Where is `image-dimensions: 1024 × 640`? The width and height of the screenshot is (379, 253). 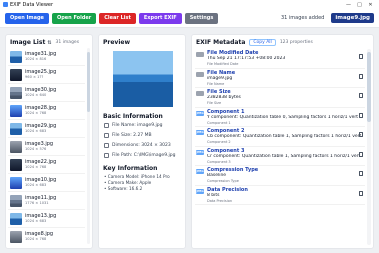 image-dimensions: 1024 × 640 is located at coordinates (36, 95).